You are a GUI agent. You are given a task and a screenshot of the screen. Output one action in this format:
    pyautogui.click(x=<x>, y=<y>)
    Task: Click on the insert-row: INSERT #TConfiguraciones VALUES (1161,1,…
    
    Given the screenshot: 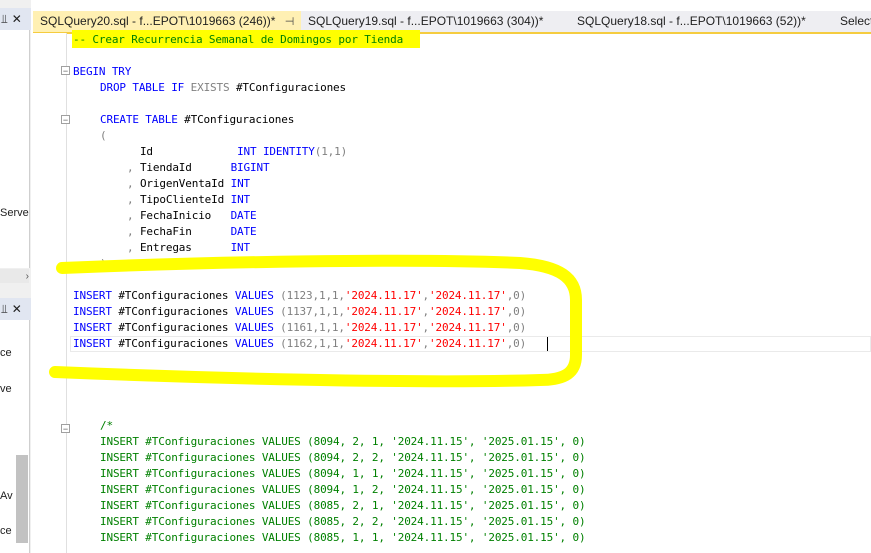 What is the action you would take?
    pyautogui.click(x=300, y=327)
    